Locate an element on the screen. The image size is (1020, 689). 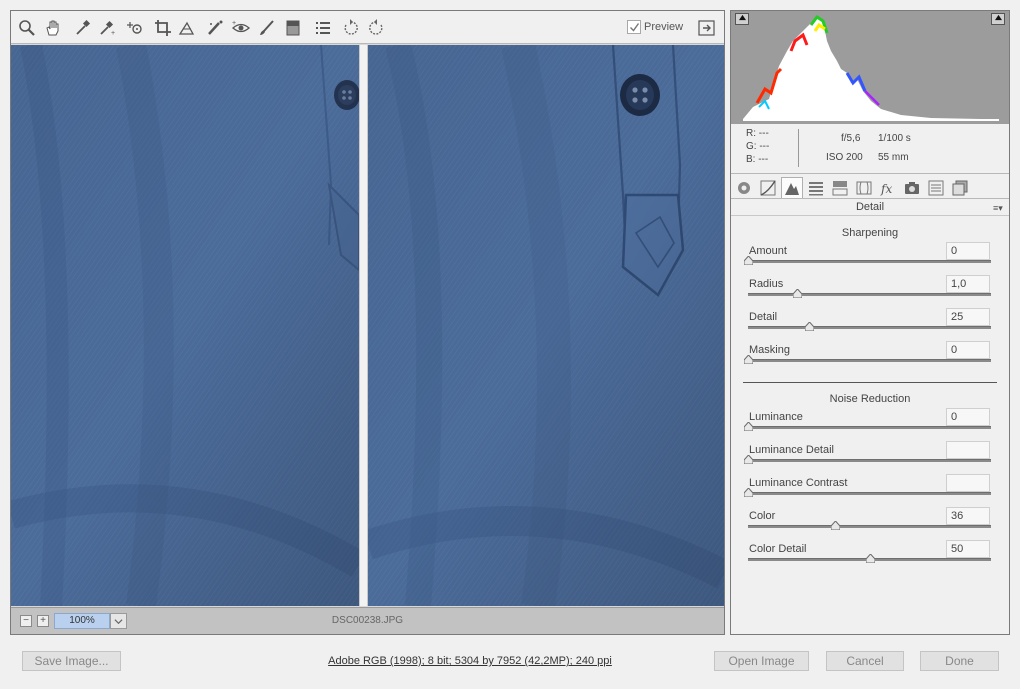
slider-value-field: 1,0 is located at coordinates (968, 284).